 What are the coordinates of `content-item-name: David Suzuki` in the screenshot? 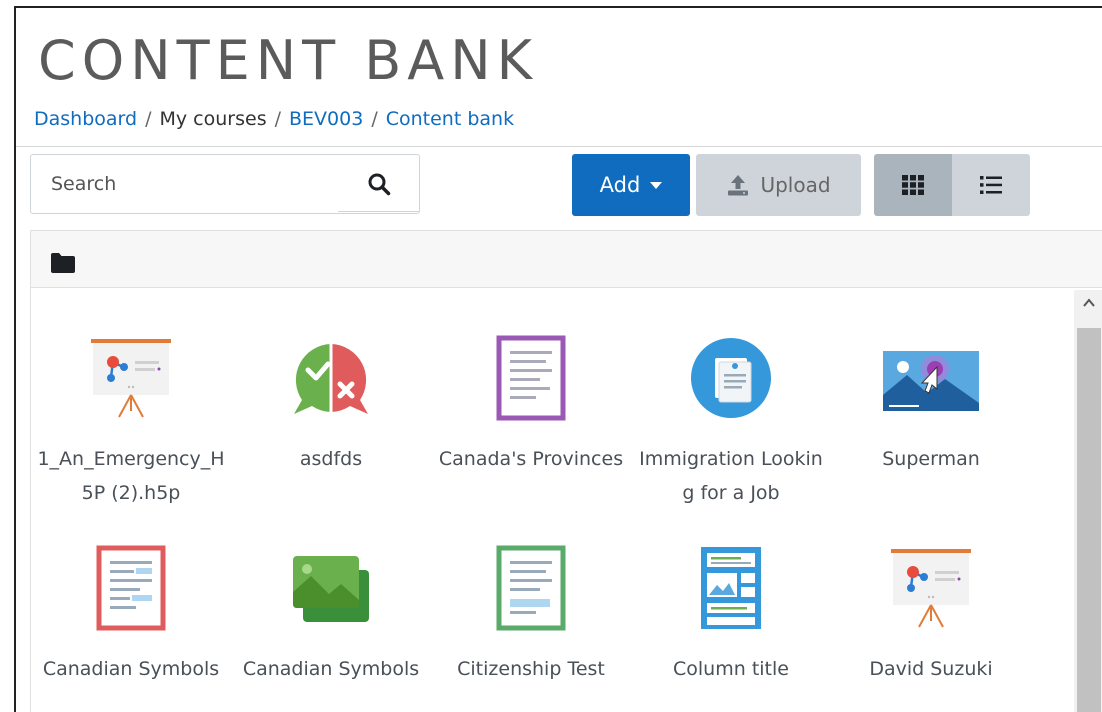 It's located at (931, 669).